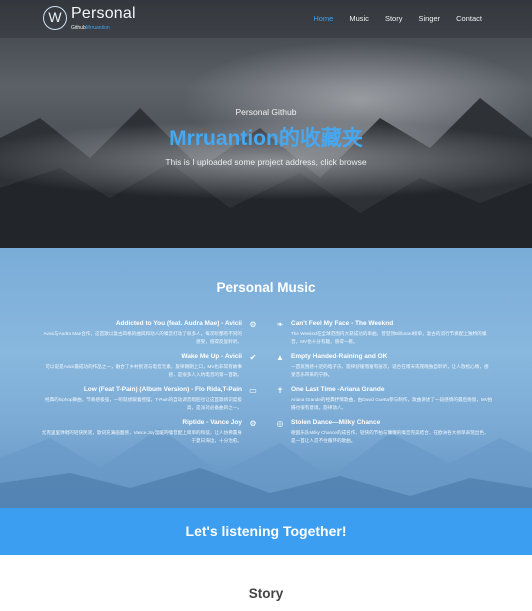 This screenshot has width=532, height=611. What do you see at coordinates (392, 389) in the screenshot?
I see `music-item-title: One Last Time -Ariana Grande` at bounding box center [392, 389].